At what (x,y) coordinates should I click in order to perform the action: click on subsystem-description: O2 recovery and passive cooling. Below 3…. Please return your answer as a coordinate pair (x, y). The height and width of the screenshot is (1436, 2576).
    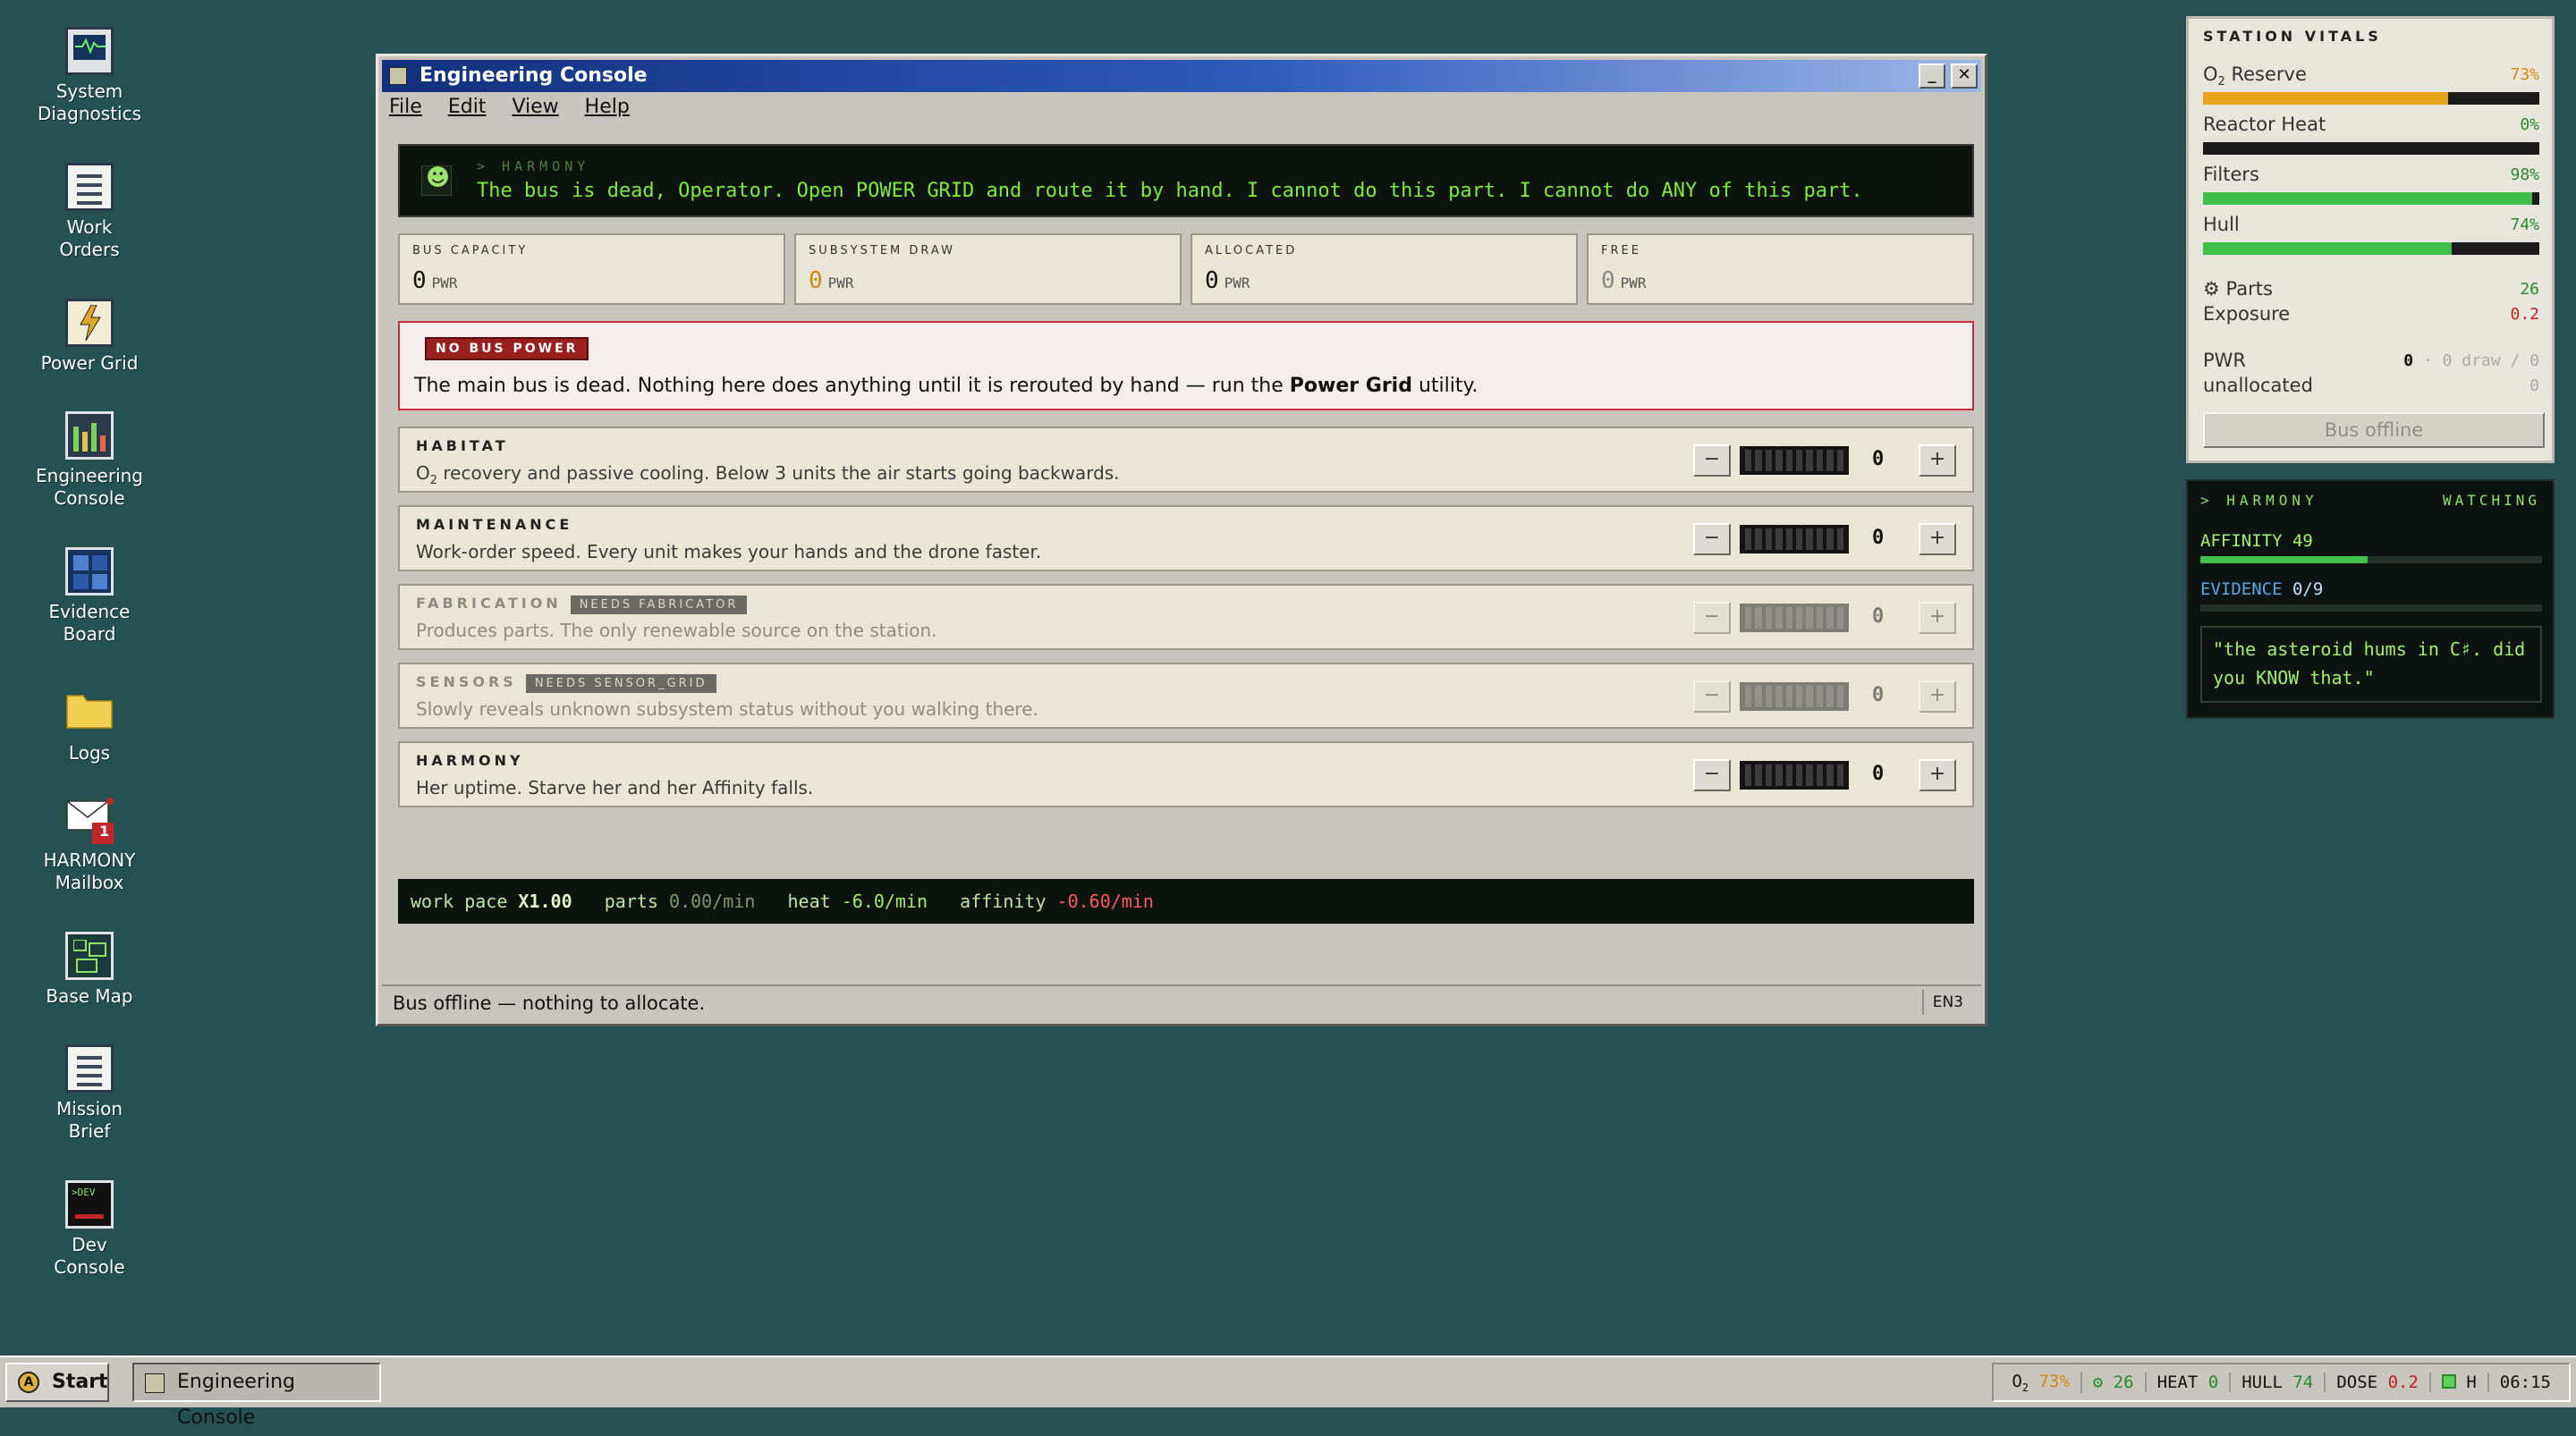
    Looking at the image, I should click on (768, 475).